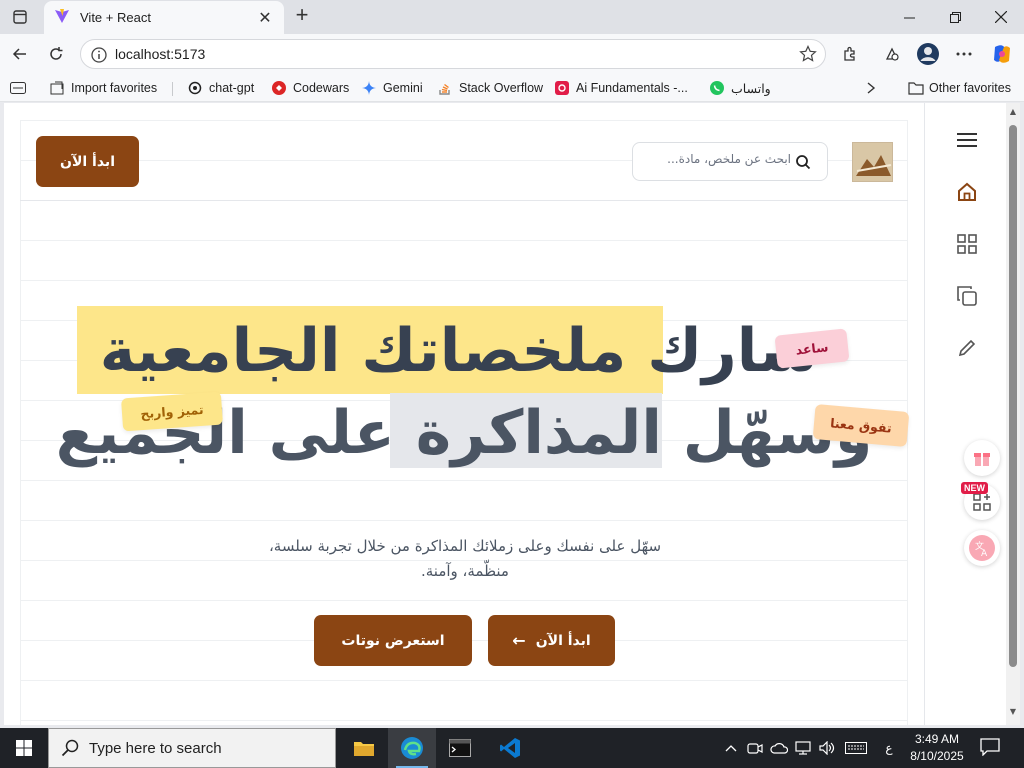 This screenshot has height=768, width=1024. Describe the element at coordinates (412, 748) in the screenshot. I see `edge-icon` at that location.